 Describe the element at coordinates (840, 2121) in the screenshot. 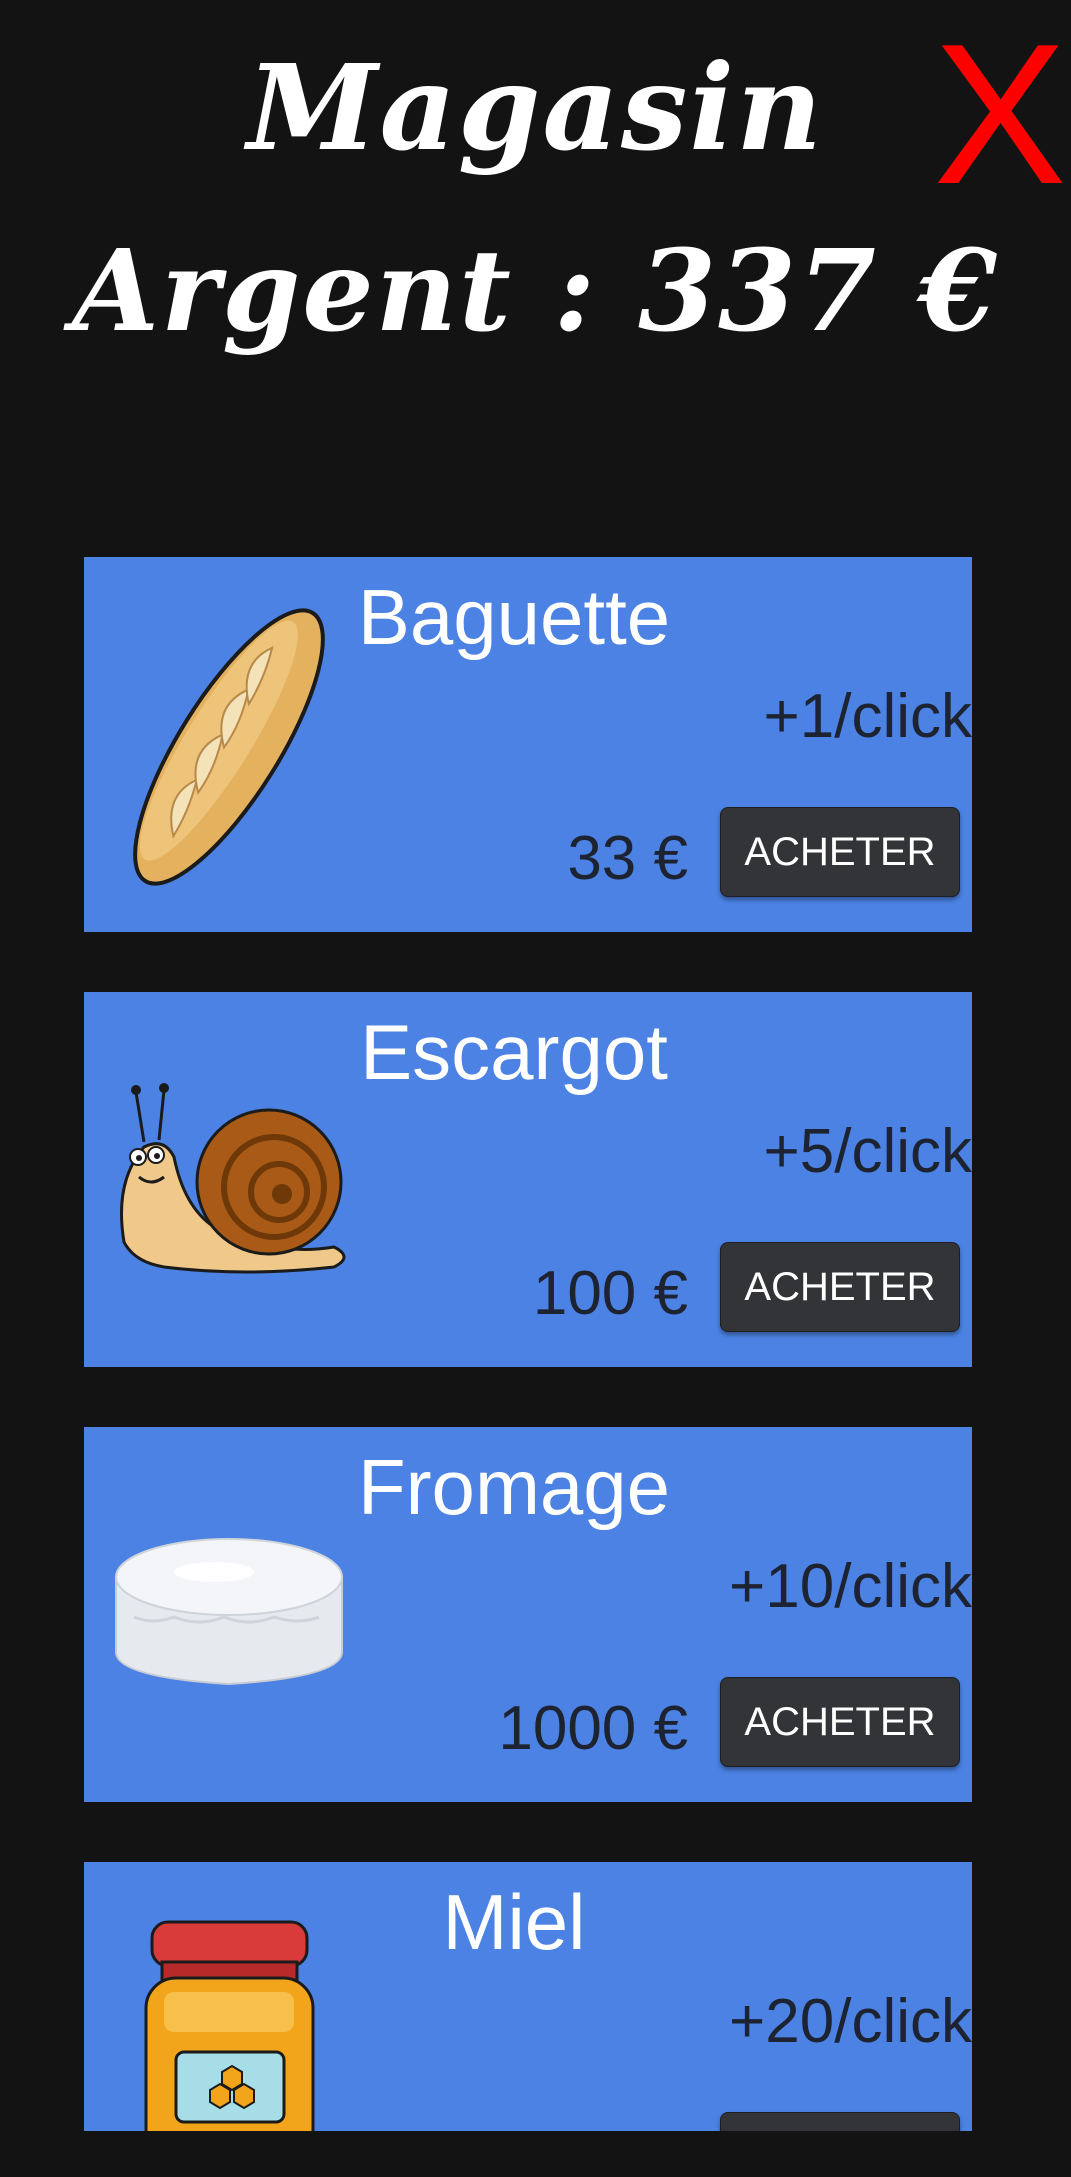

I see `buy-miel-button` at that location.